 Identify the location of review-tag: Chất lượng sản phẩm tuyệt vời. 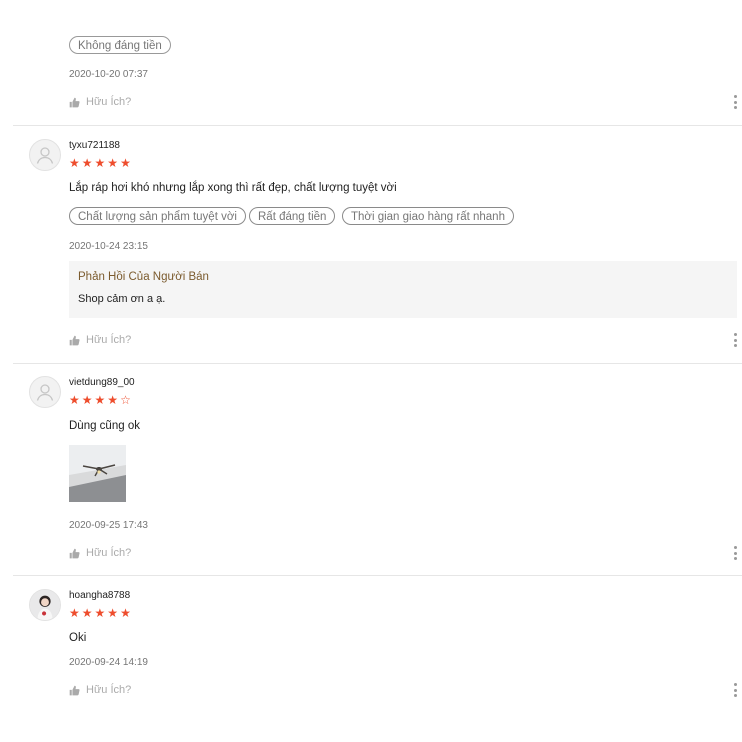
(157, 216).